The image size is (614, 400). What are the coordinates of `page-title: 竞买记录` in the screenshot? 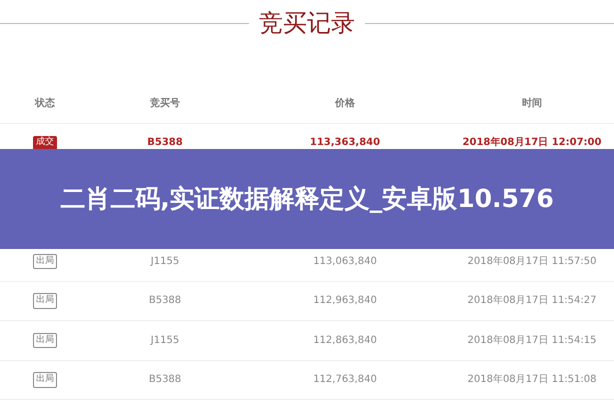 It's located at (307, 23).